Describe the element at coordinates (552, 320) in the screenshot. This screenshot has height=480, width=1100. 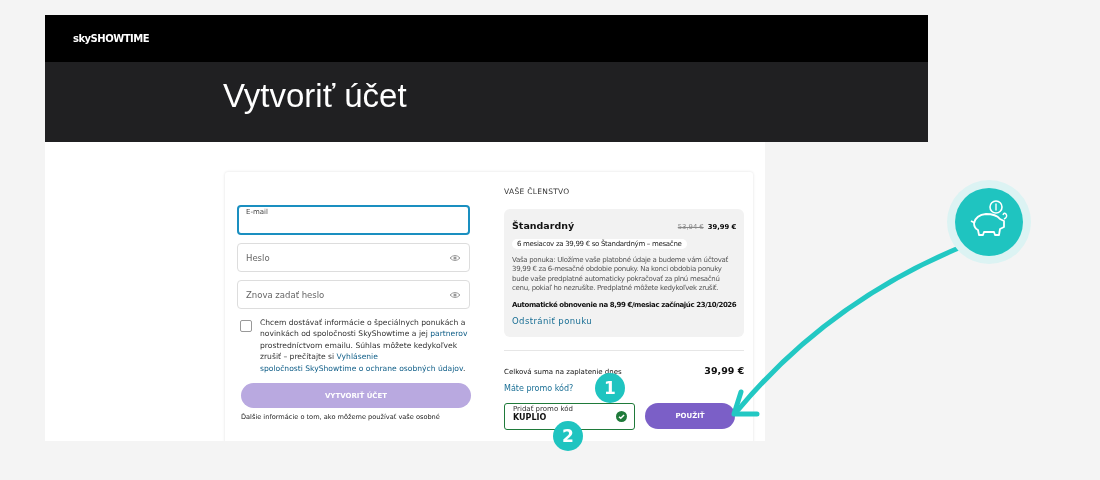
I see `remove-offer-link: Odstrániť ponuku` at that location.